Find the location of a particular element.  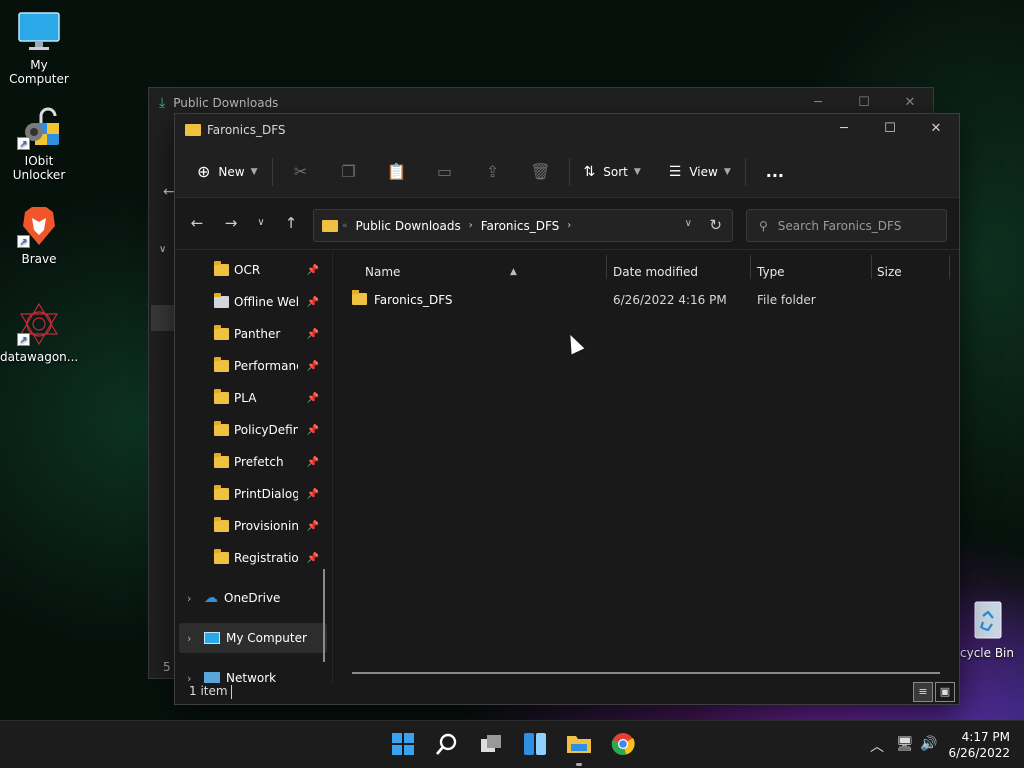

network-tray-icon: 🖥 is located at coordinates (905, 744).